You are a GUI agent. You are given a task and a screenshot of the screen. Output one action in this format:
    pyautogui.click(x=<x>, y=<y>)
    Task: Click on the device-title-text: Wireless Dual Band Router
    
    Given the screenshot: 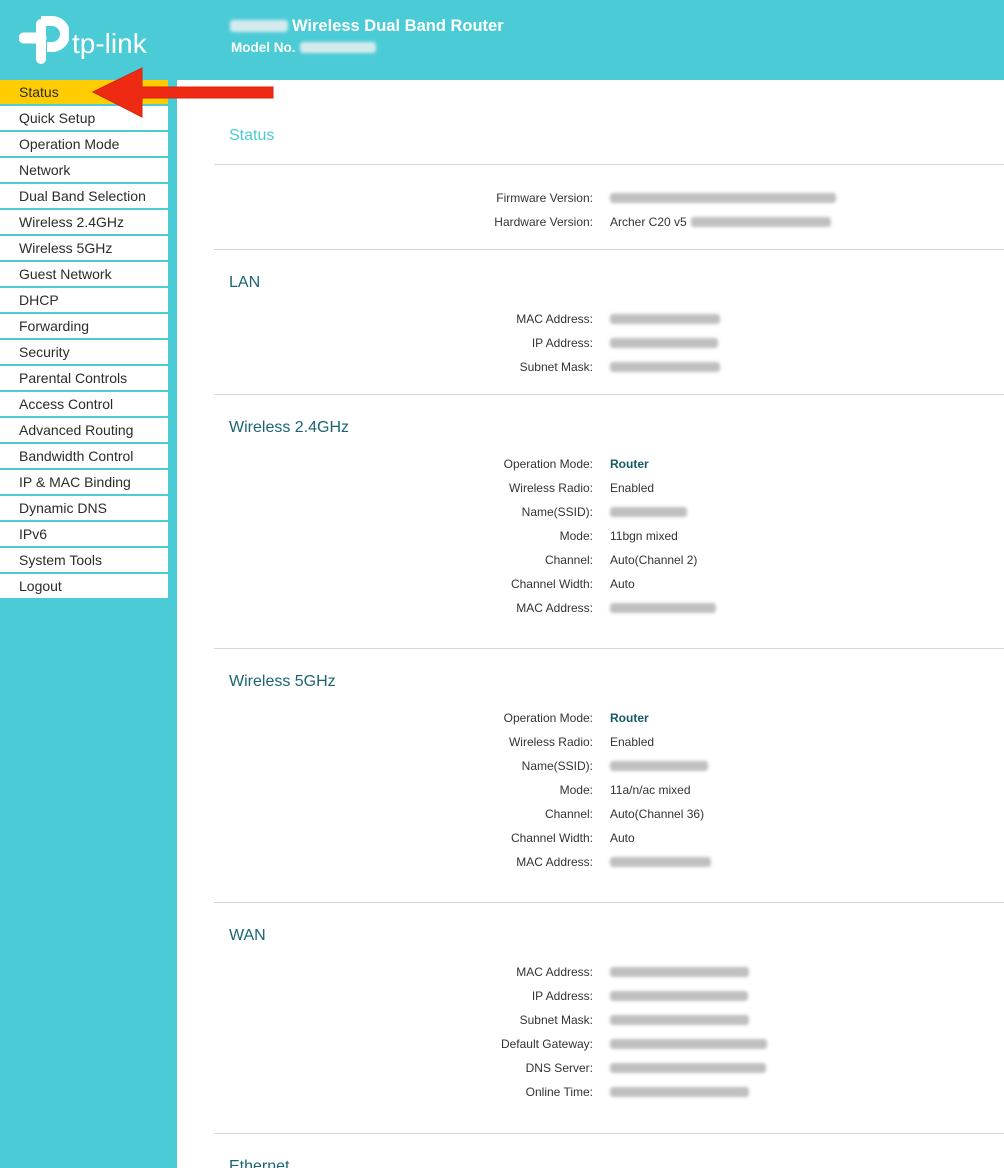 What is the action you would take?
    pyautogui.click(x=398, y=25)
    